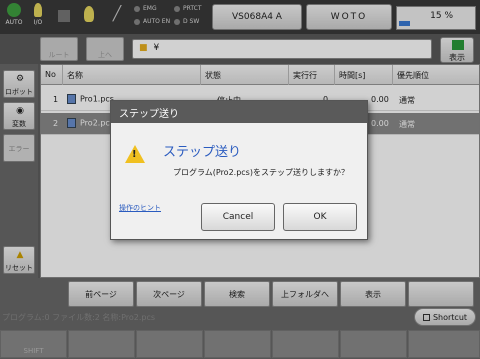 This screenshot has height=359, width=480. I want to click on dialog-message: プログラム(Pro2.pcs)をステップ送りしますか？, so click(261, 172).